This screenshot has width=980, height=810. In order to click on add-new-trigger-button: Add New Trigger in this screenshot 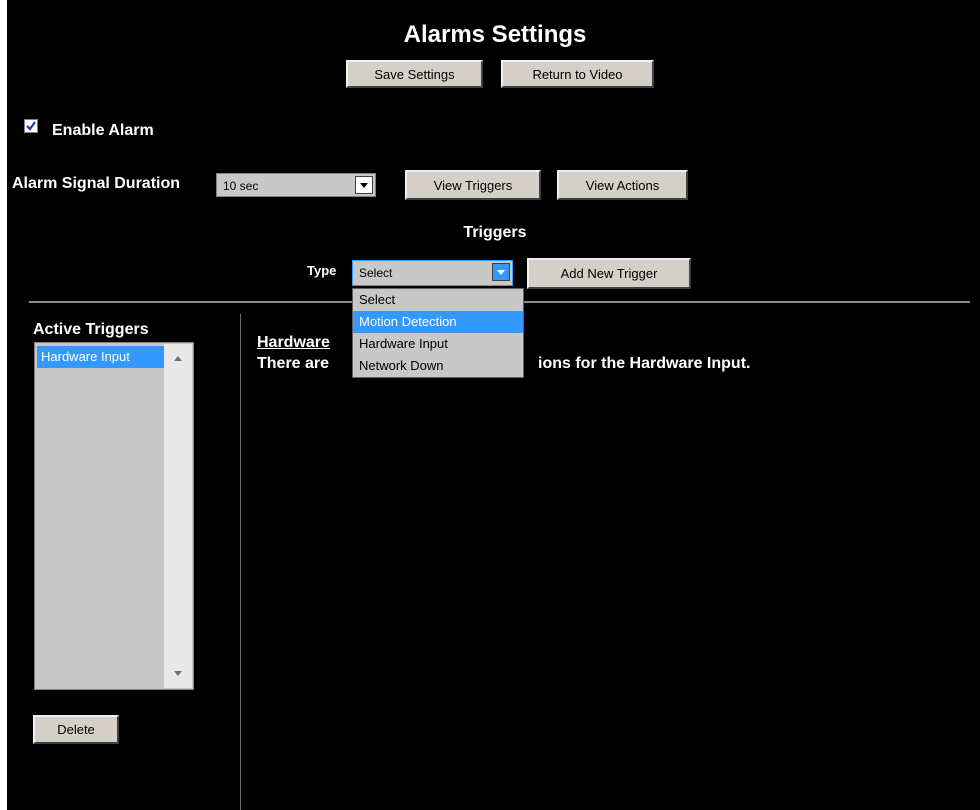, I will do `click(609, 273)`.